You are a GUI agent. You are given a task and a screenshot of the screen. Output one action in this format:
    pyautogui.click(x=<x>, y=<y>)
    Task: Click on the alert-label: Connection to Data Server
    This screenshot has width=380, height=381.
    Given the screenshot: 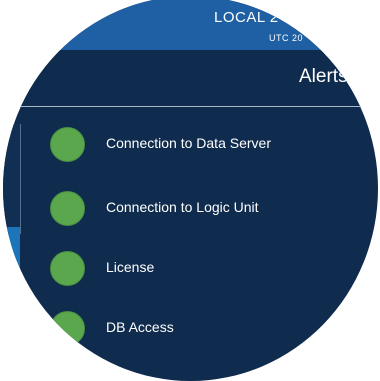 What is the action you would take?
    pyautogui.click(x=188, y=143)
    